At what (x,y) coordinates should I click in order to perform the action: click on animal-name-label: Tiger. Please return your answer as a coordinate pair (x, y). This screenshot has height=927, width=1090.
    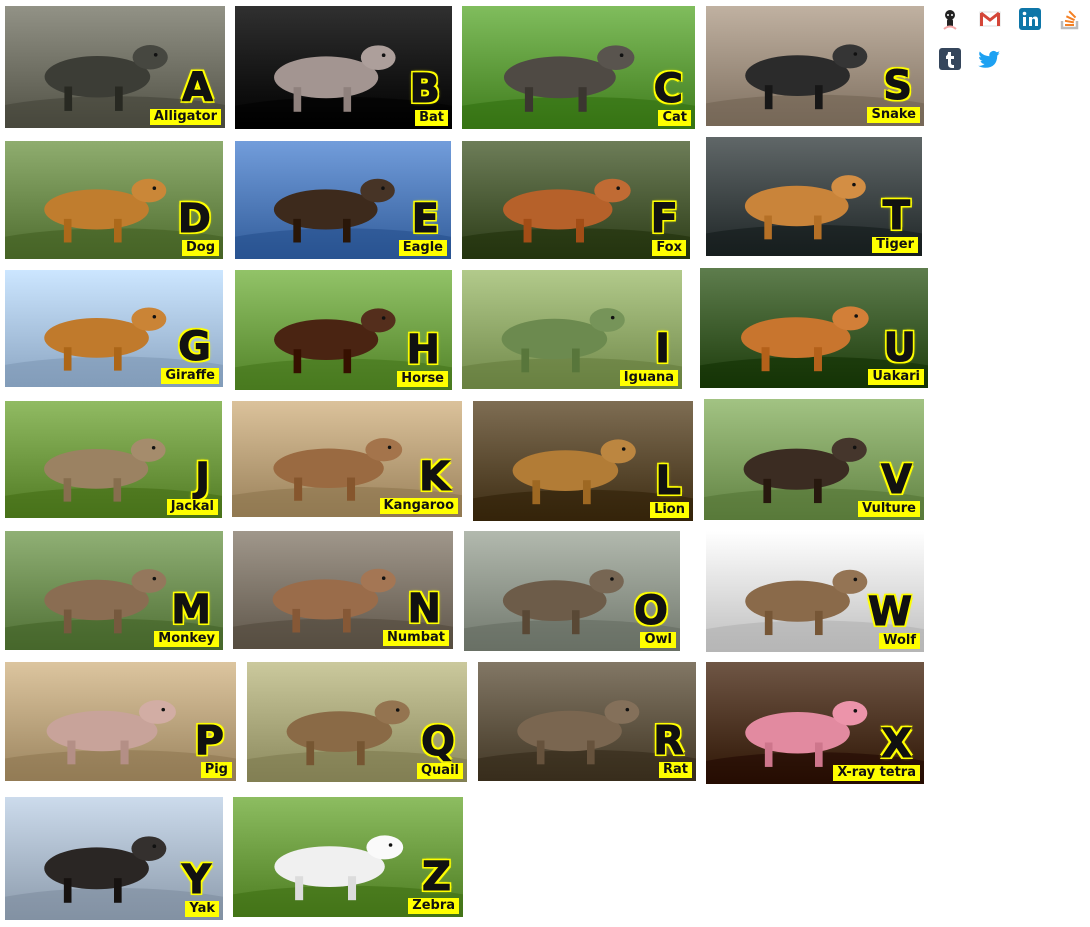
    Looking at the image, I should click on (895, 245).